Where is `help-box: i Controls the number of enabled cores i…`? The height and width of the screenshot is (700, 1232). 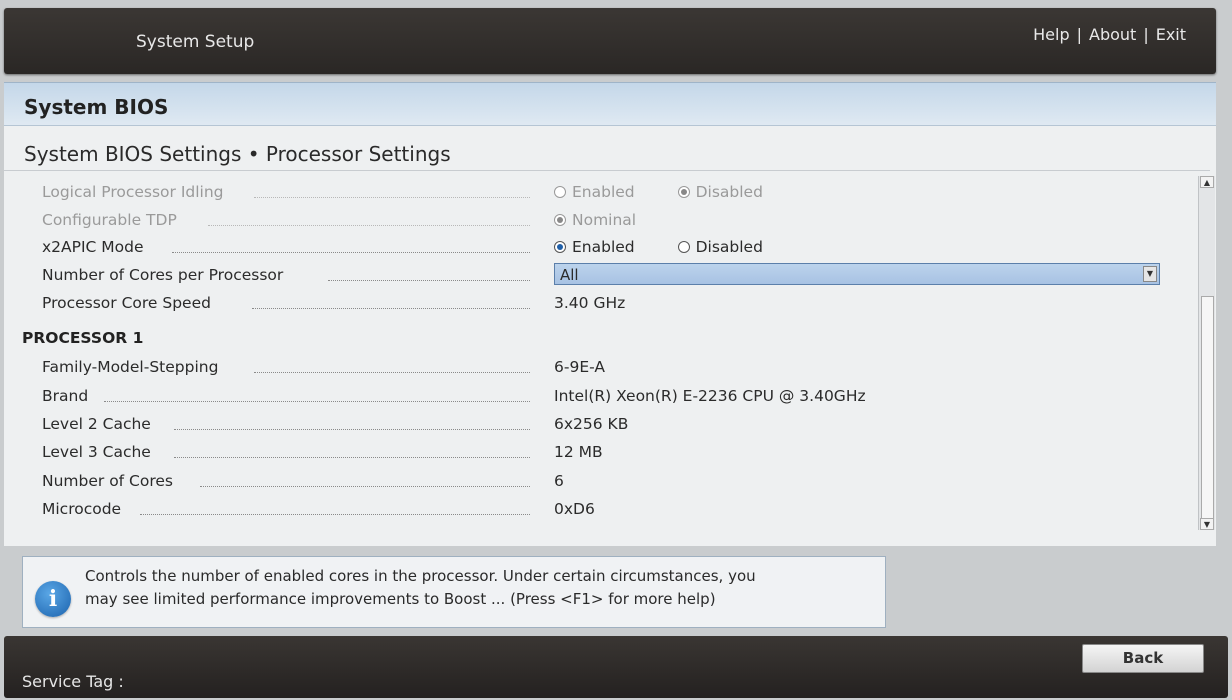 help-box: i Controls the number of enabled cores i… is located at coordinates (454, 592).